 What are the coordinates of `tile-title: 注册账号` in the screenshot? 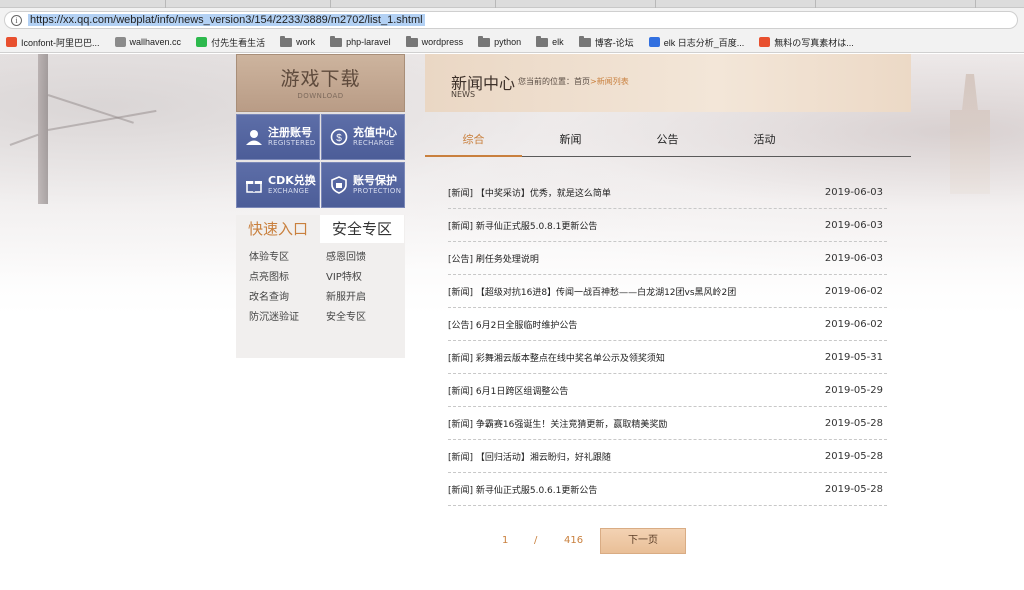 It's located at (290, 132).